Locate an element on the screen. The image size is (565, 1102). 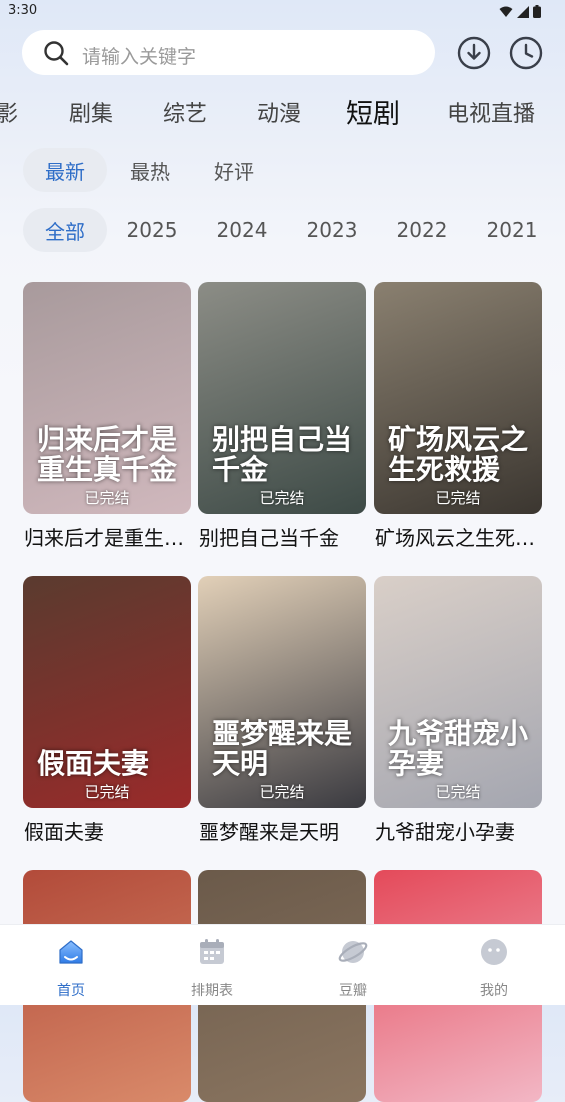
category-tabs: 影 剧集 综艺 动漫 短剧 电视直播 is located at coordinates (282, 112).